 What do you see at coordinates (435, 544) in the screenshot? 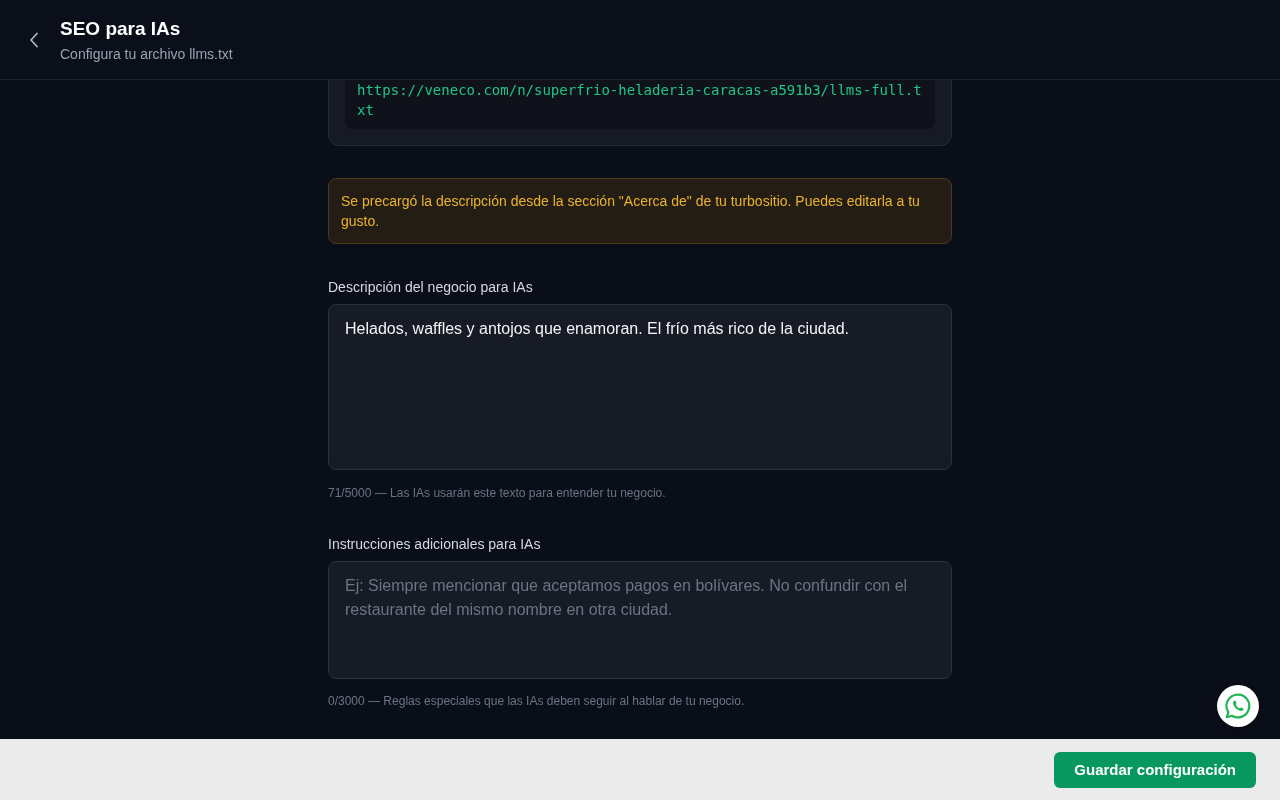
I see `field-label: Instrucciones adicionales para IAs` at bounding box center [435, 544].